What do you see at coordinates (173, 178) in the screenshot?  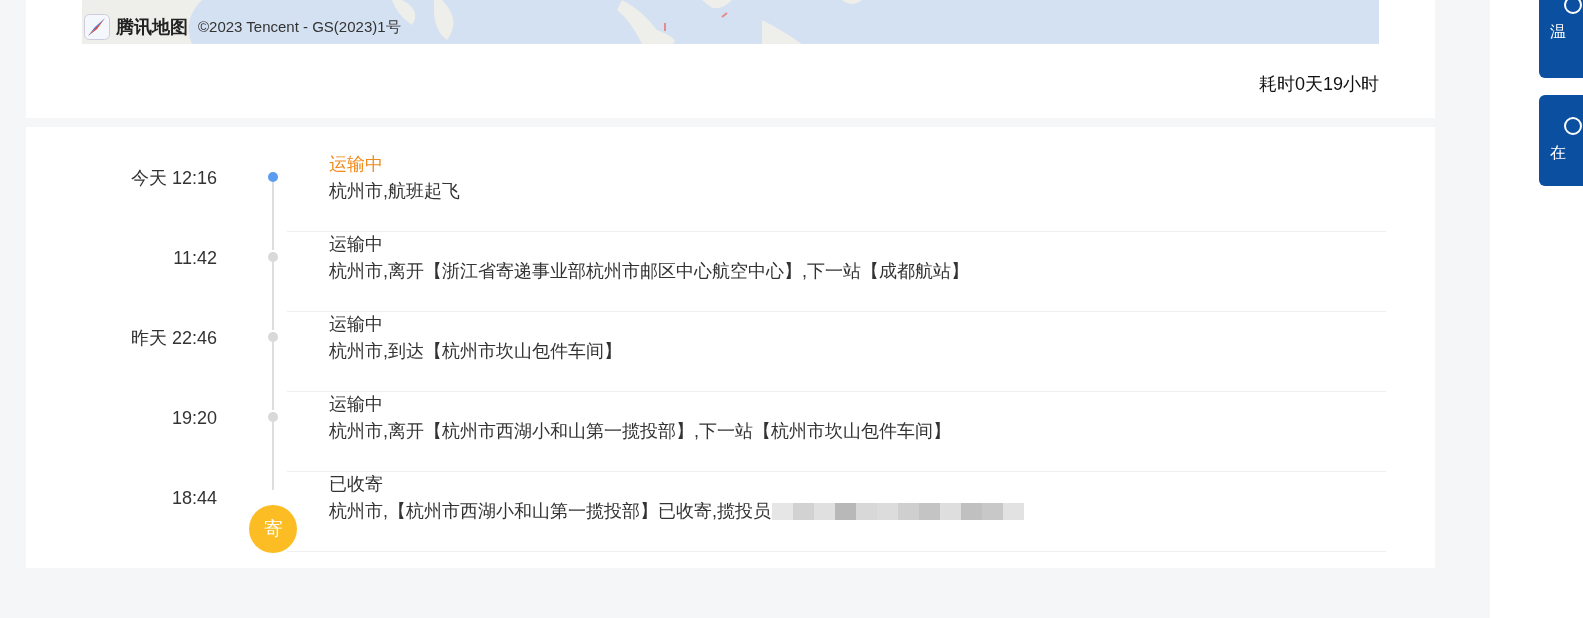 I see `event-time: 今天 12:16` at bounding box center [173, 178].